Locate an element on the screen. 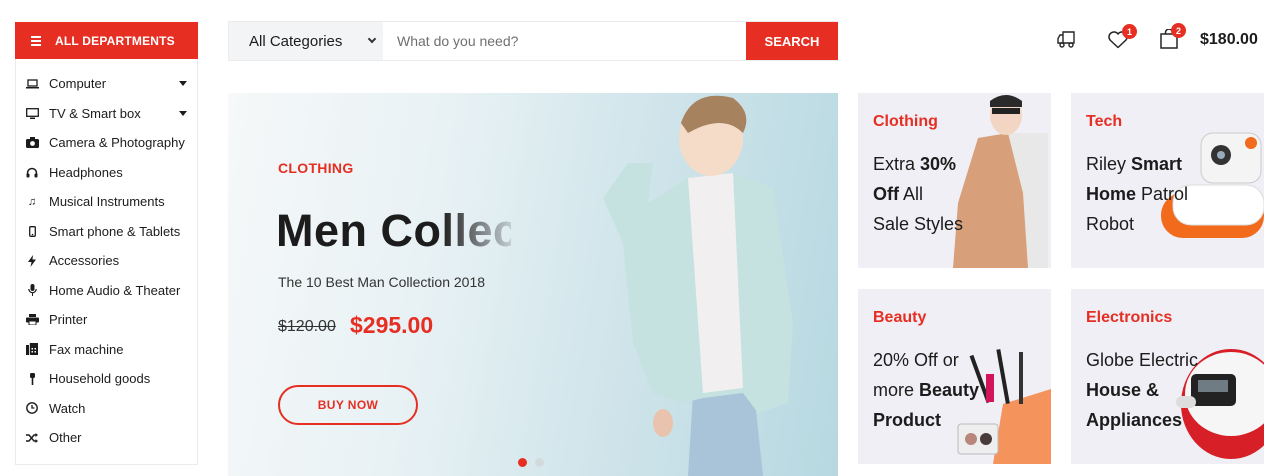 The width and height of the screenshot is (1285, 476). wishlist-button: 1 is located at coordinates (1122, 39).